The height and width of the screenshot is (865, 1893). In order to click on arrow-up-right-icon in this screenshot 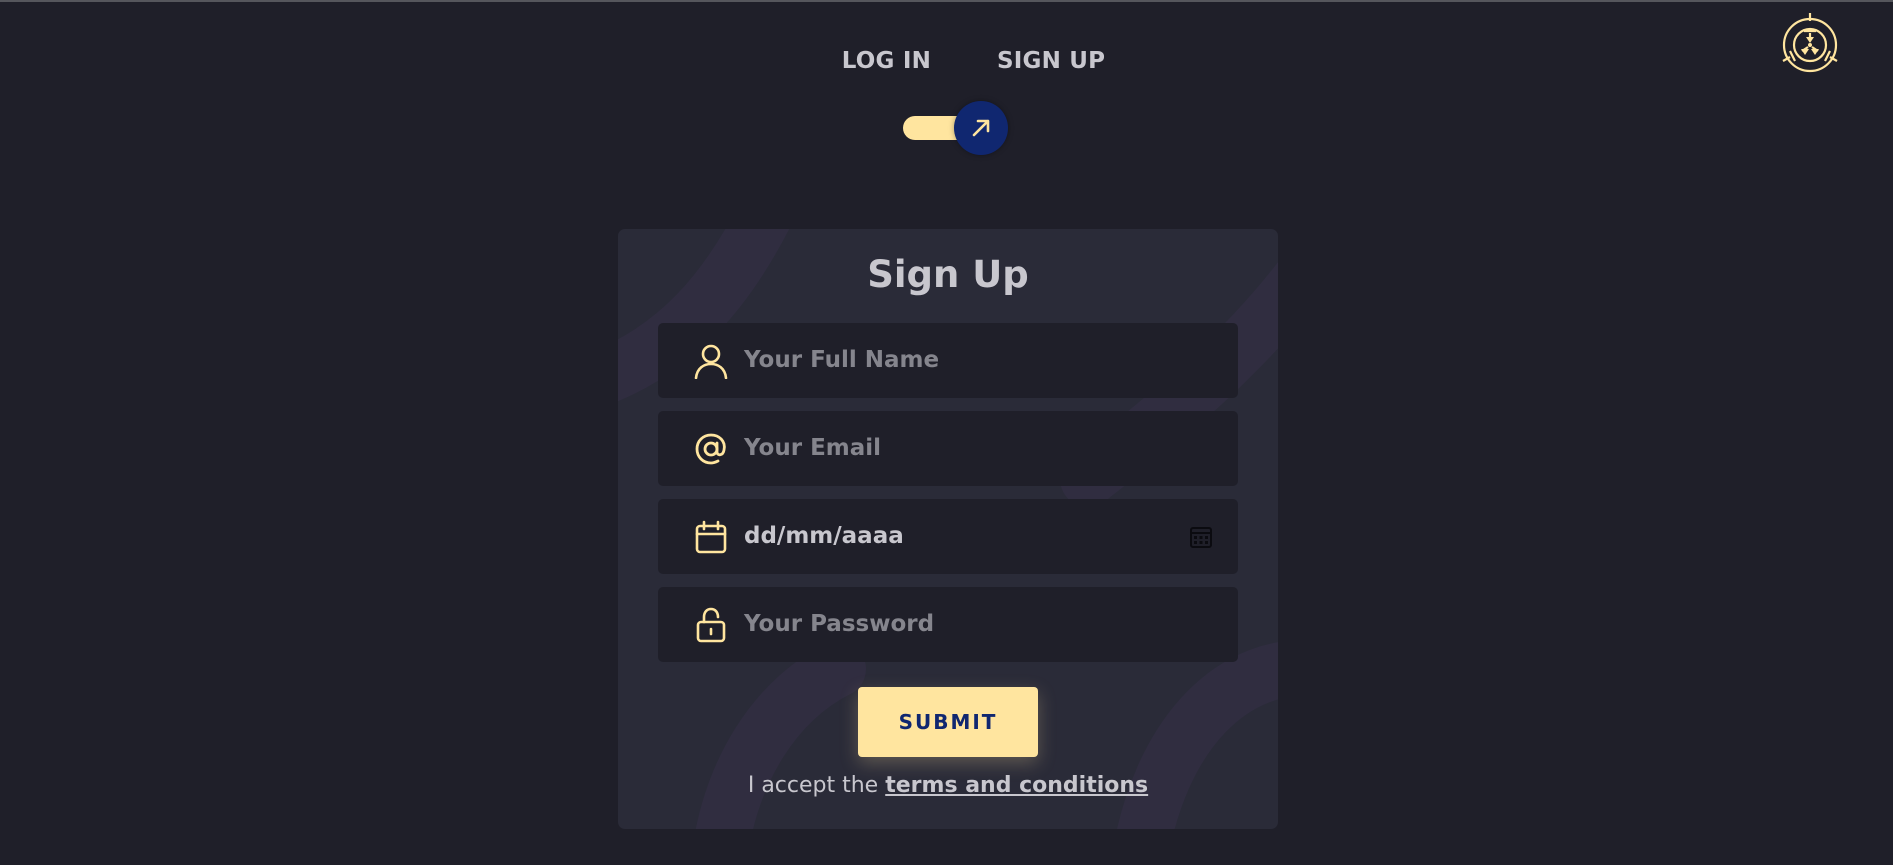, I will do `click(981, 128)`.